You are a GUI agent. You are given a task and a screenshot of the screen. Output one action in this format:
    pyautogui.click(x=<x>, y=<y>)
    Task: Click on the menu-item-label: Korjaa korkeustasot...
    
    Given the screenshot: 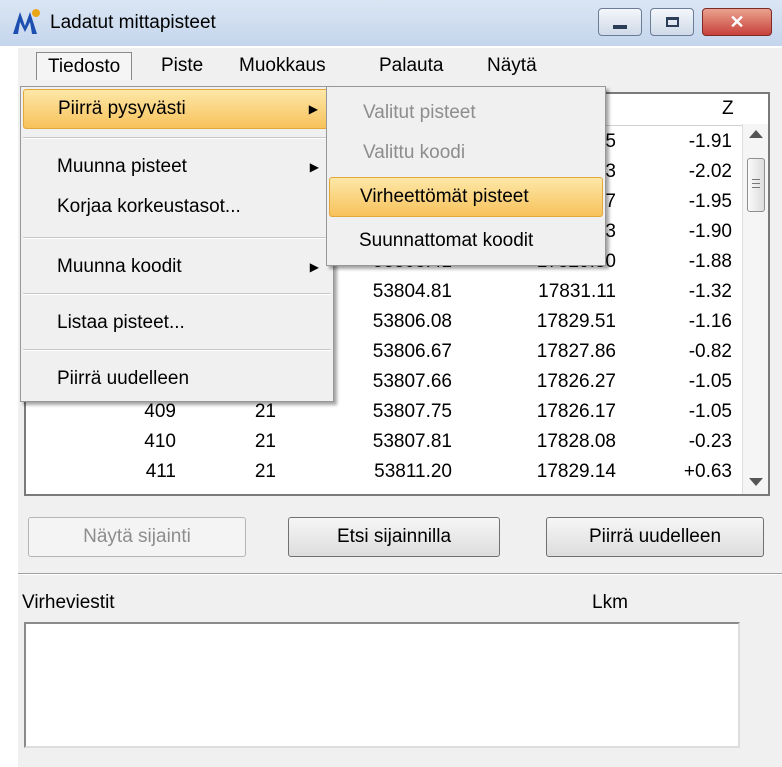 What is the action you would take?
    pyautogui.click(x=149, y=206)
    